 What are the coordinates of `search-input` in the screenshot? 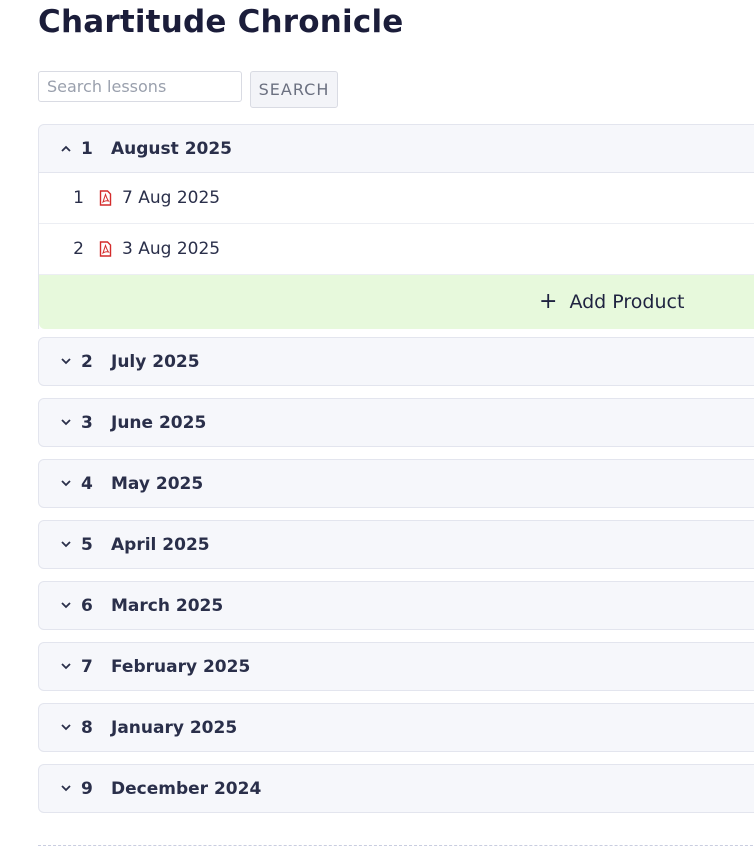 It's located at (140, 86).